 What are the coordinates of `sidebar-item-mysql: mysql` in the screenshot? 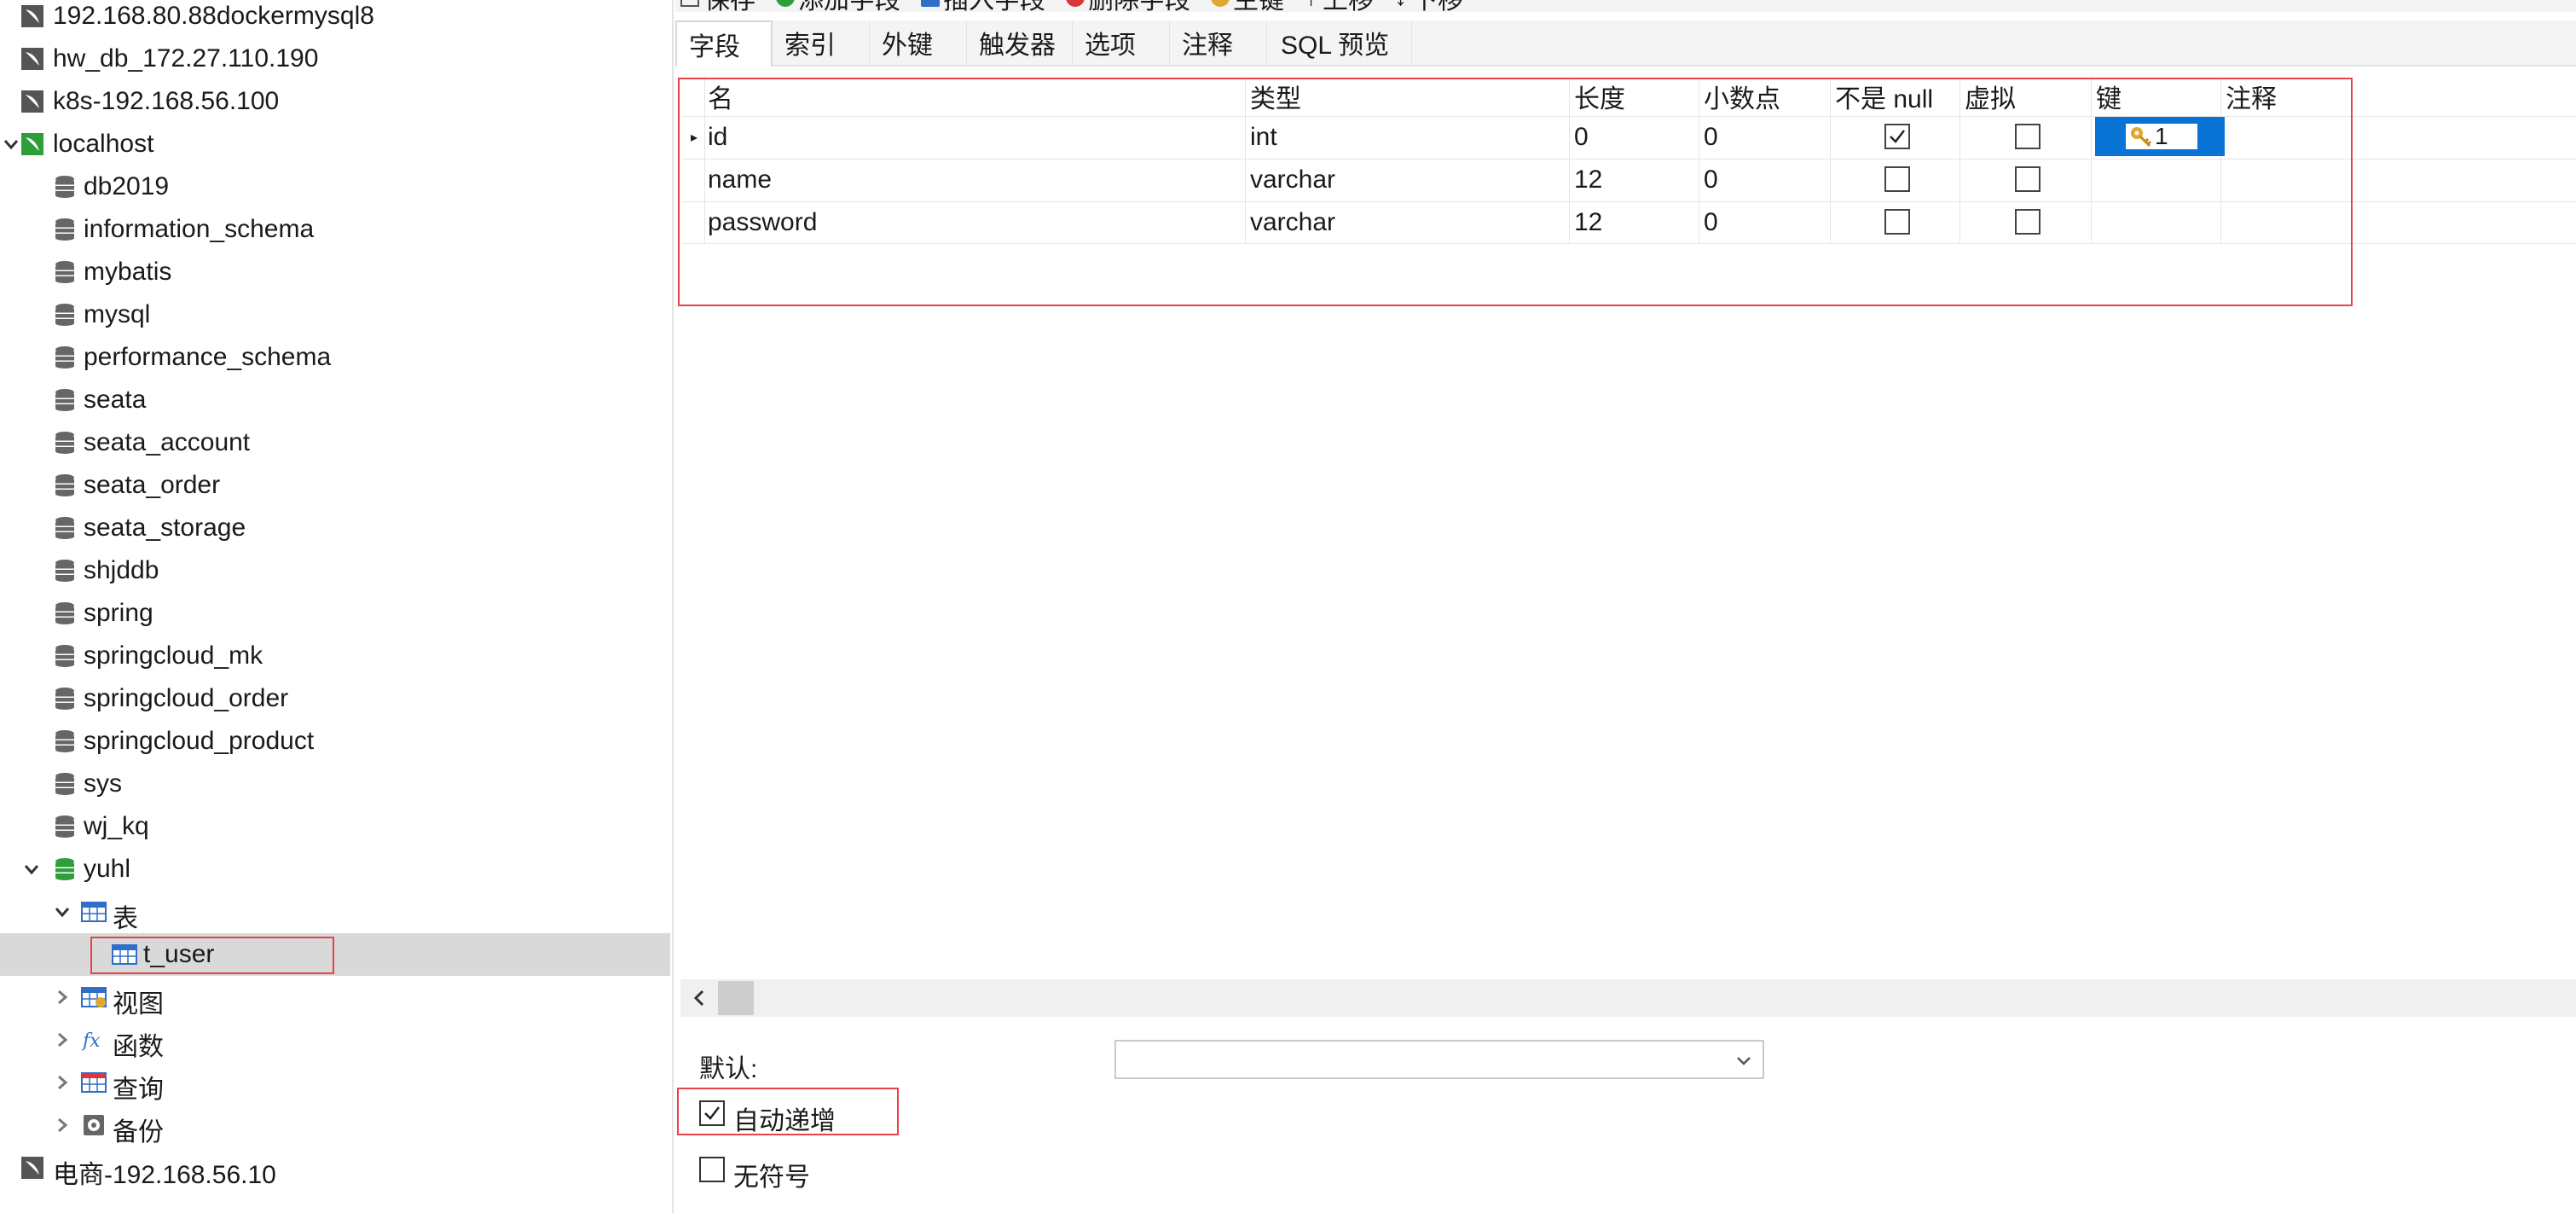 It's located at (335, 314).